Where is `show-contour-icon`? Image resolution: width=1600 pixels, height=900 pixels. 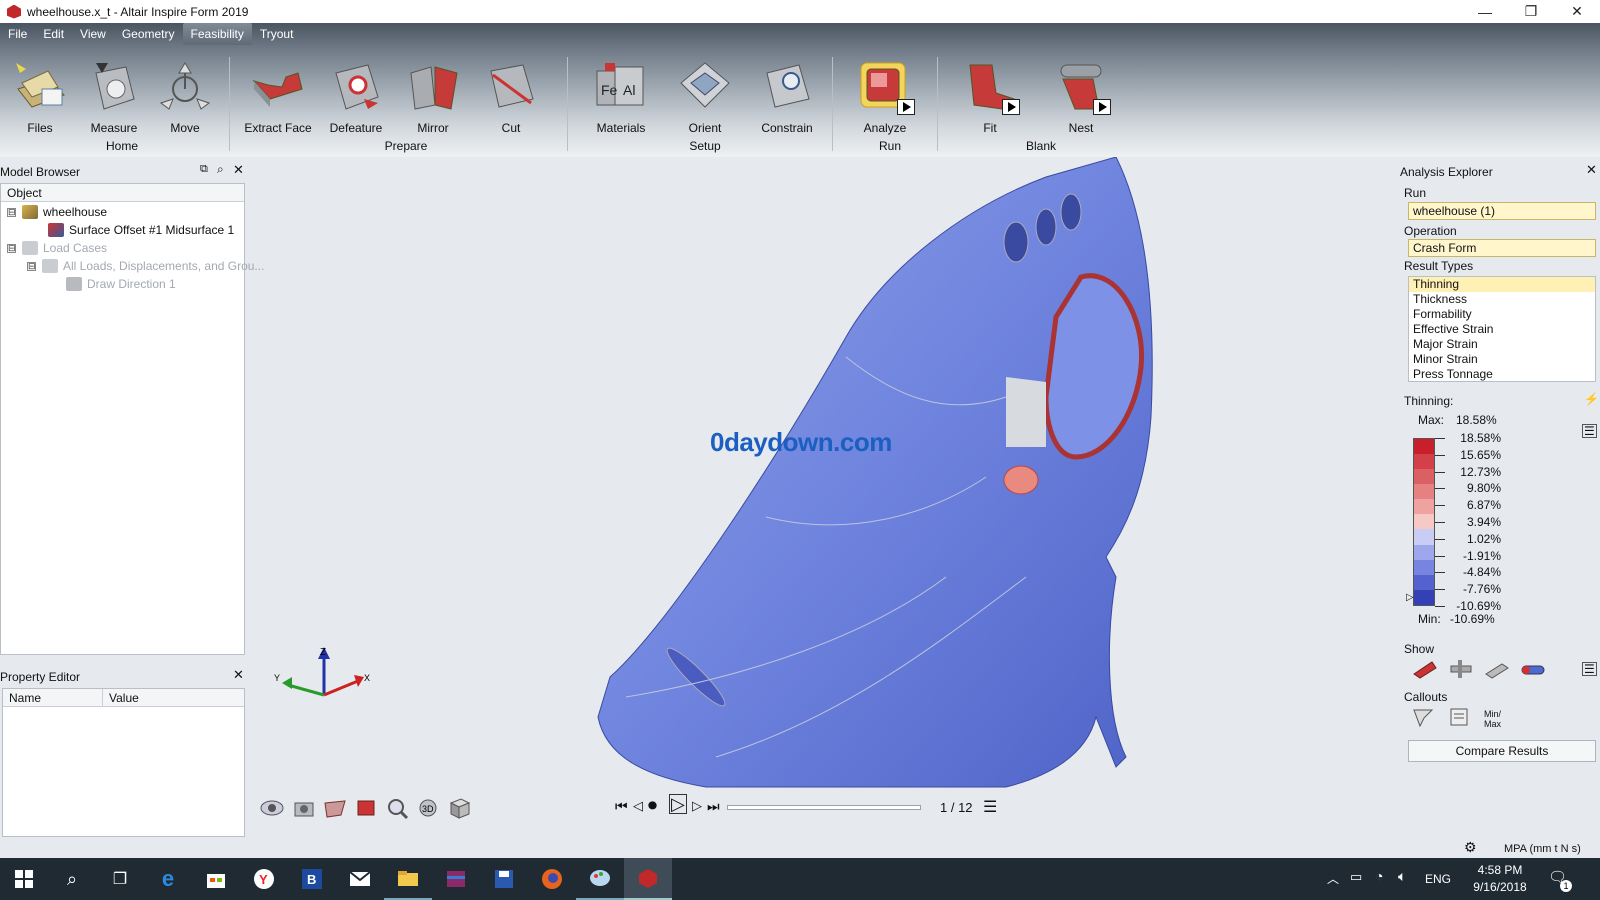
show-contour-icon is located at coordinates (1533, 670).